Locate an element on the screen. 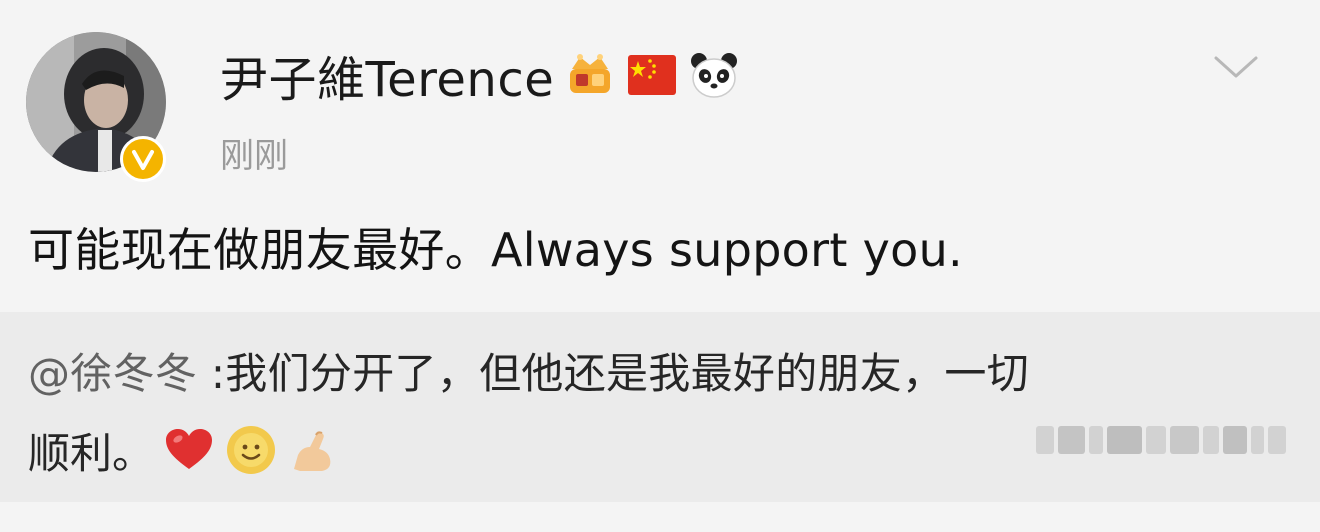 This screenshot has height=532, width=1320. china-flag-icon is located at coordinates (652, 75).